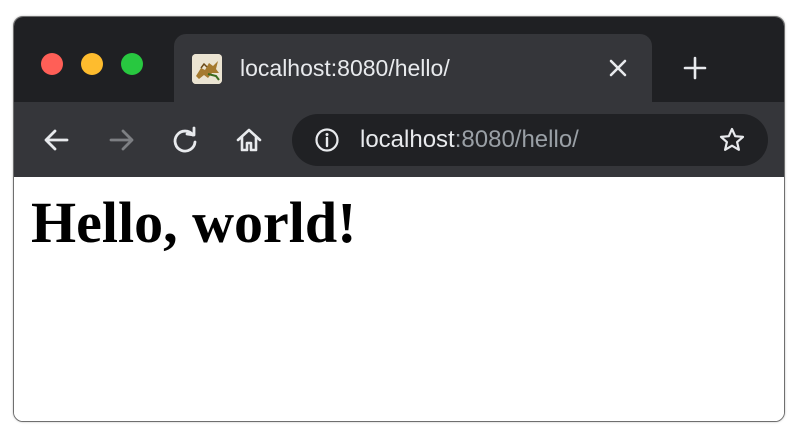 This screenshot has height=436, width=802. What do you see at coordinates (695, 68) in the screenshot?
I see `new-tab-icon` at bounding box center [695, 68].